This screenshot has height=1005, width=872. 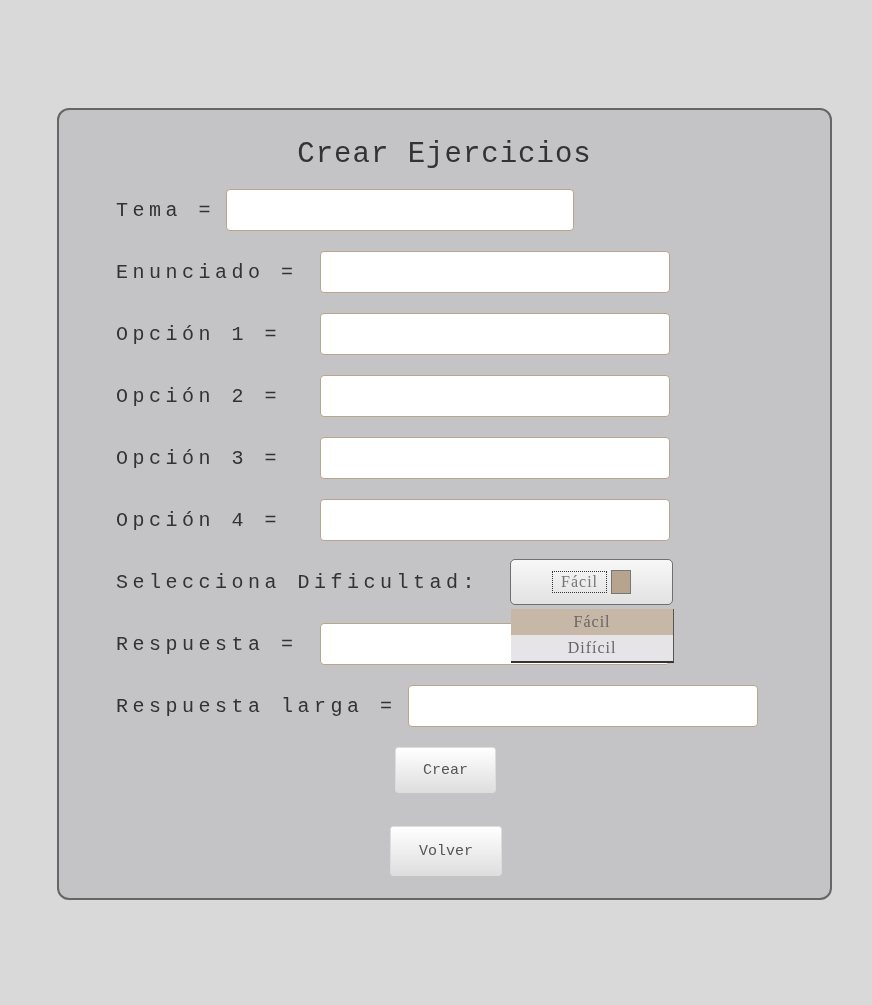 What do you see at coordinates (207, 644) in the screenshot?
I see `field-label: Respuesta =` at bounding box center [207, 644].